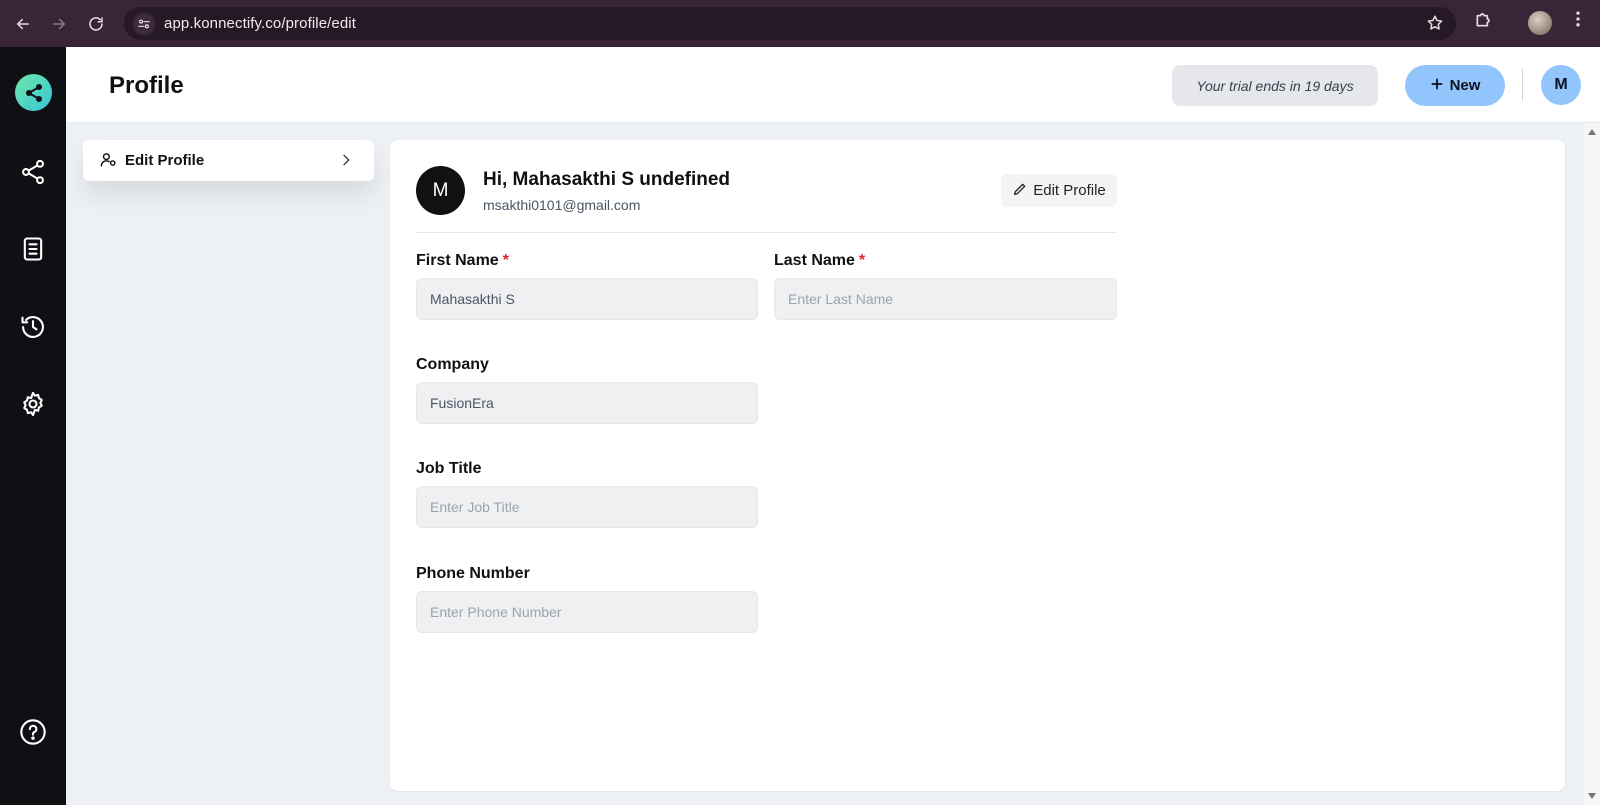  I want to click on new-button-label: New, so click(1465, 85).